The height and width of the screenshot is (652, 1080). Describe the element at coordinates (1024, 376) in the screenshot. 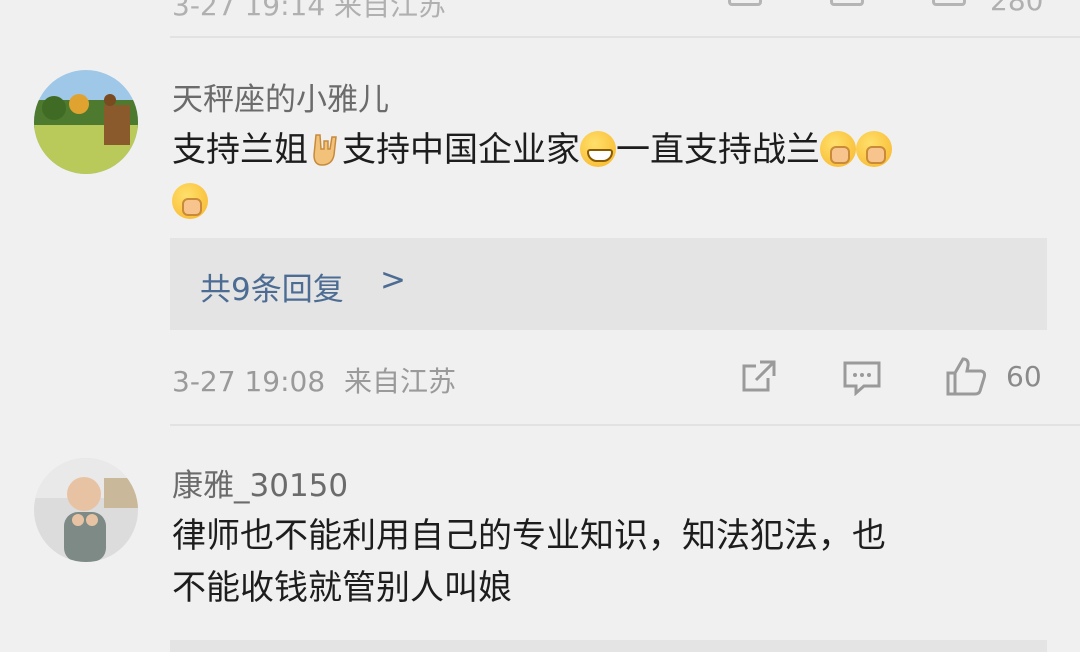

I see `like-count: 60` at that location.